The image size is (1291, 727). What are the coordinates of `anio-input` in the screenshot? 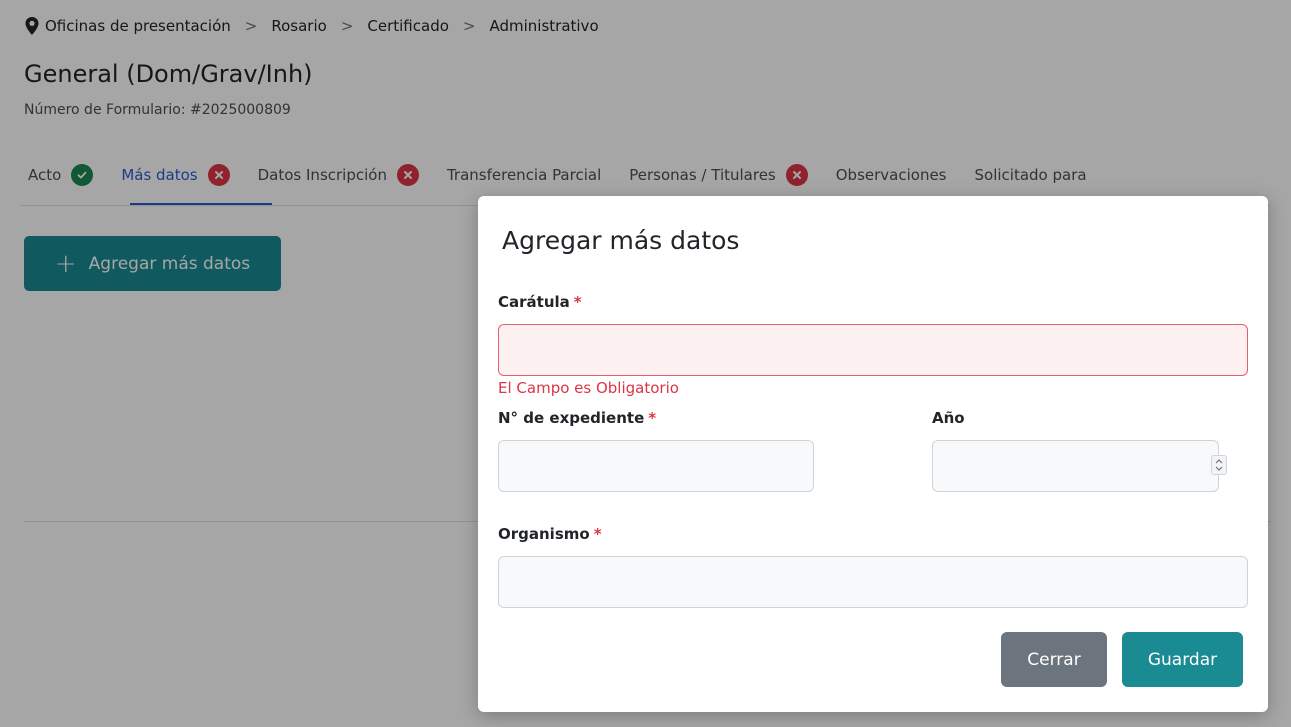 It's located at (1075, 466).